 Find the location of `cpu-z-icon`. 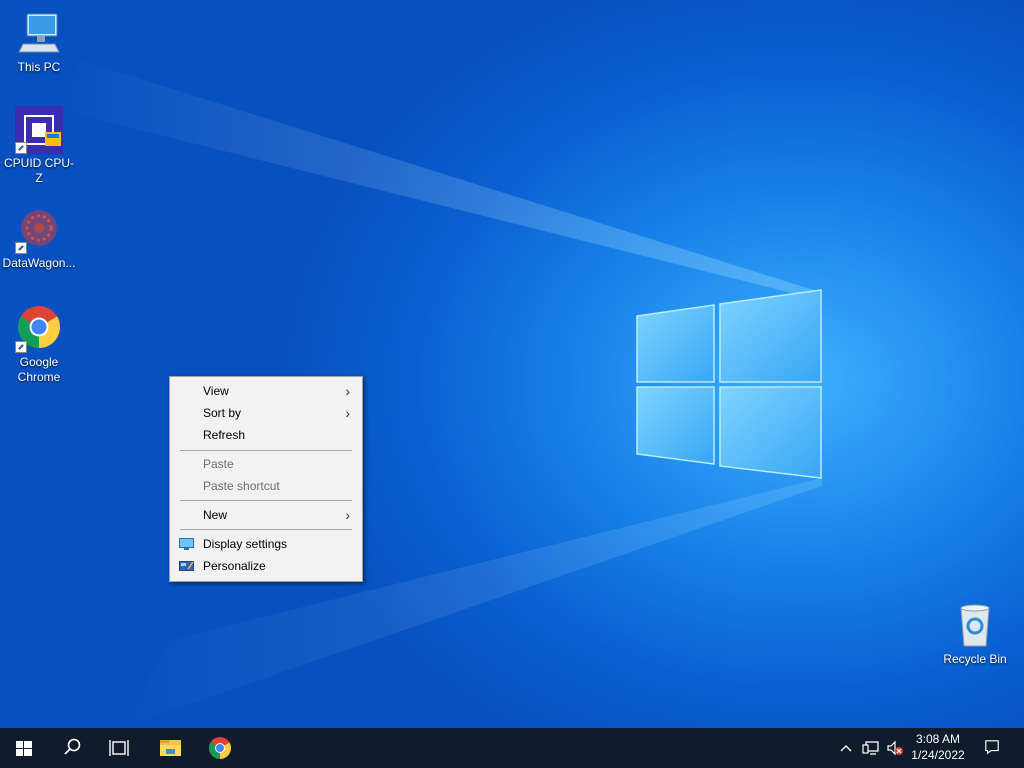

cpu-z-icon is located at coordinates (39, 130).